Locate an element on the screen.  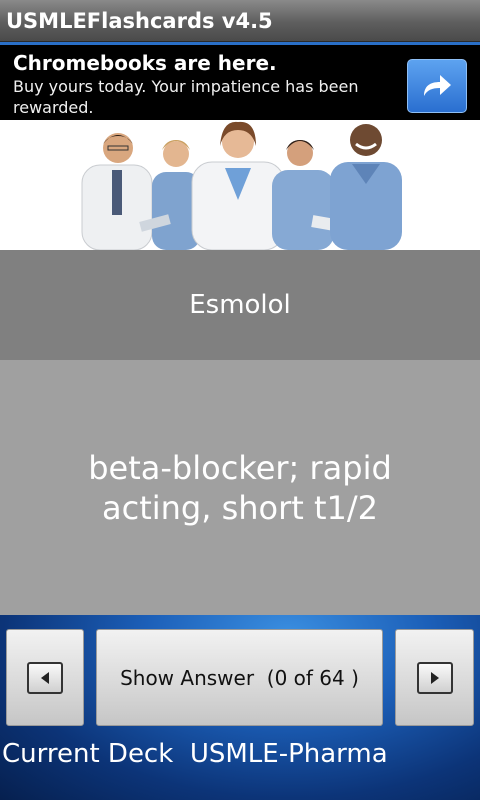
show-answer-label: Show Answer (0 of 64 ) is located at coordinates (239, 677).